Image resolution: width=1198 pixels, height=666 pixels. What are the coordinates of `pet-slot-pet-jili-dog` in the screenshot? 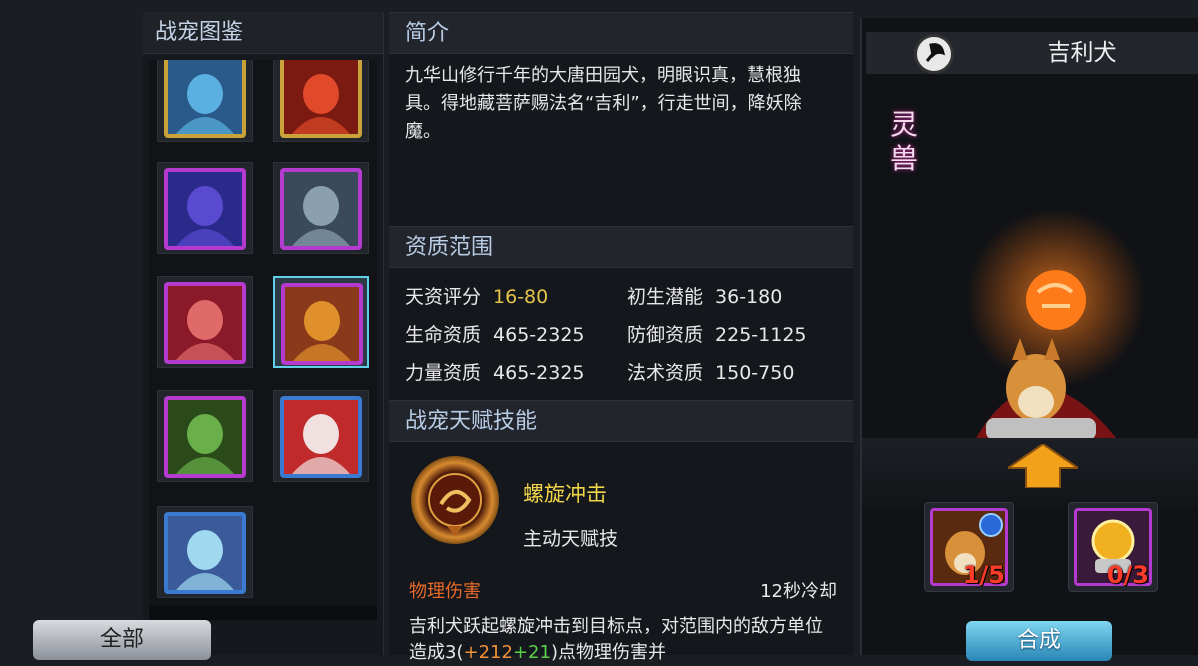 It's located at (321, 322).